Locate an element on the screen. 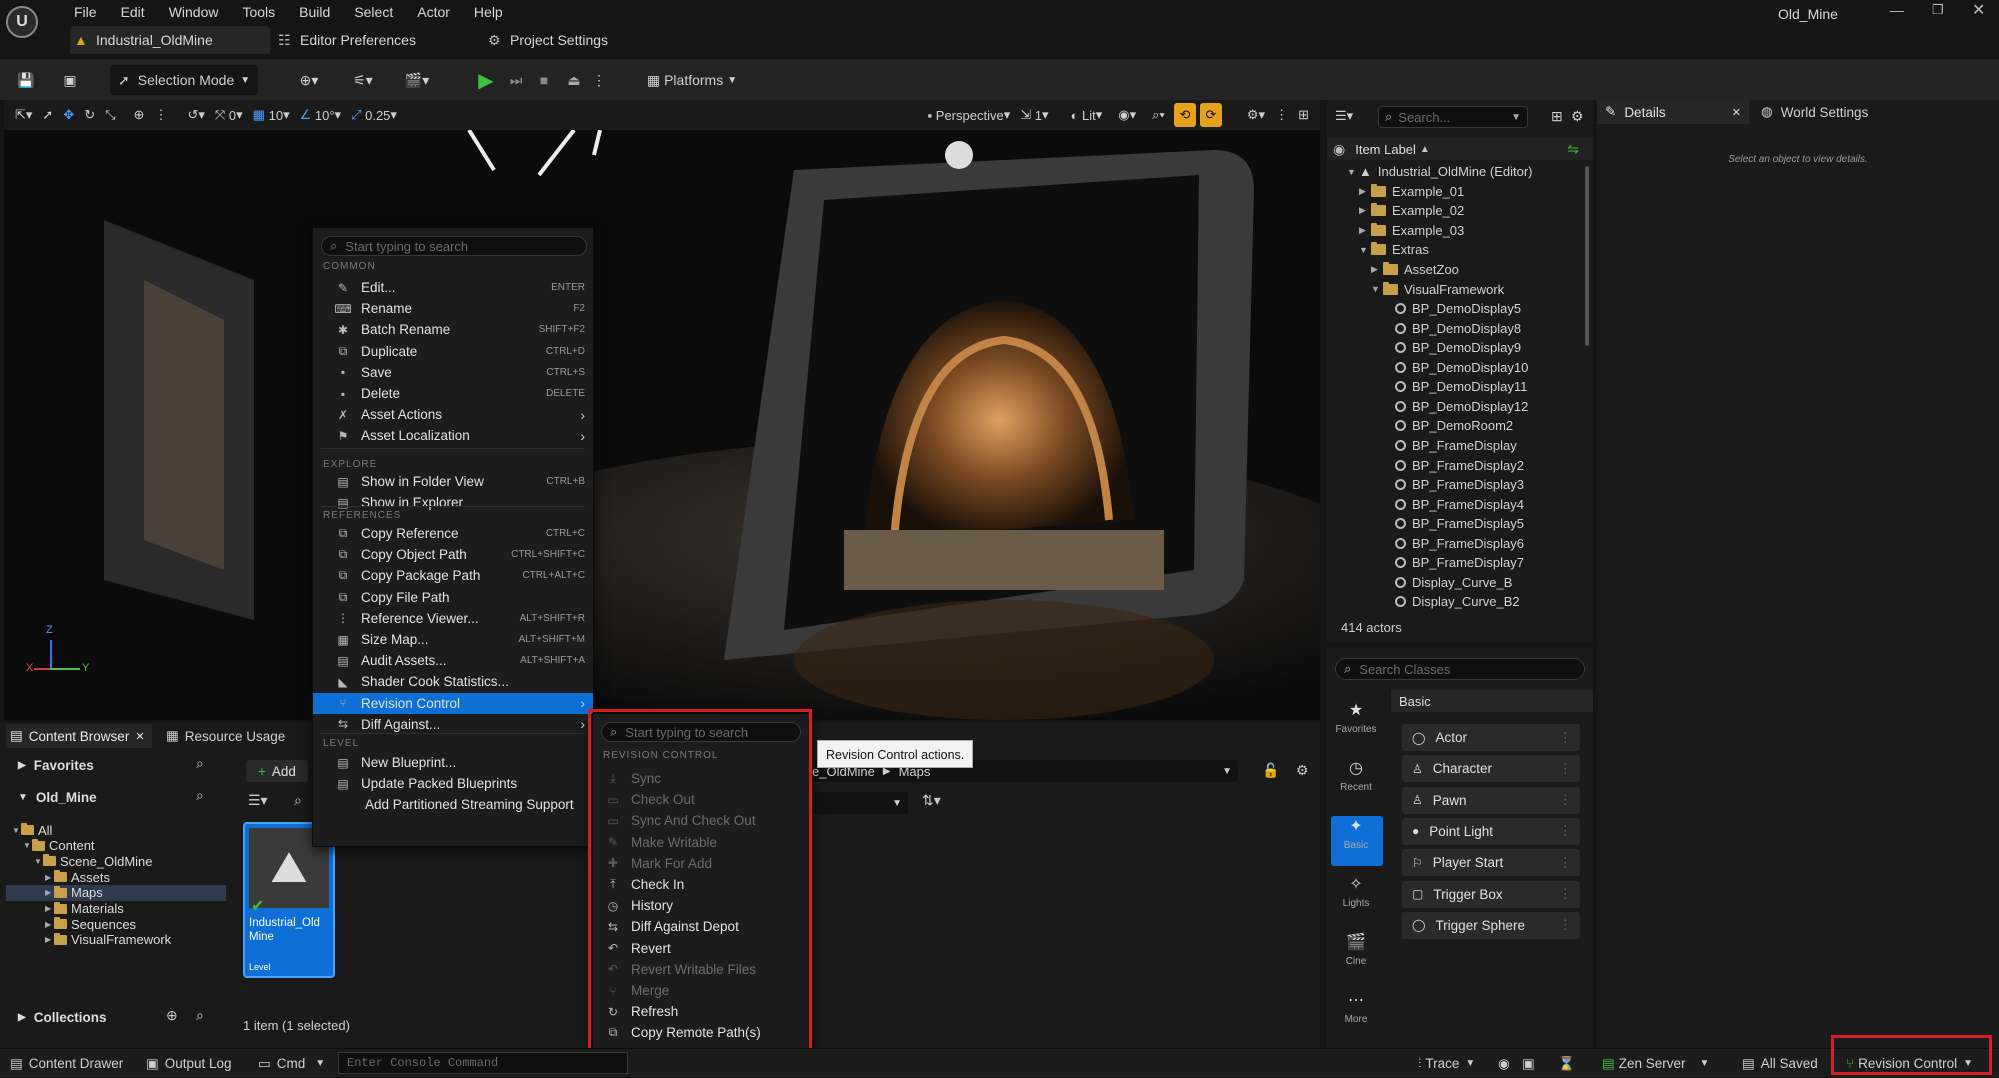 The image size is (1999, 1078). world-icon: ⊕ is located at coordinates (139, 115).